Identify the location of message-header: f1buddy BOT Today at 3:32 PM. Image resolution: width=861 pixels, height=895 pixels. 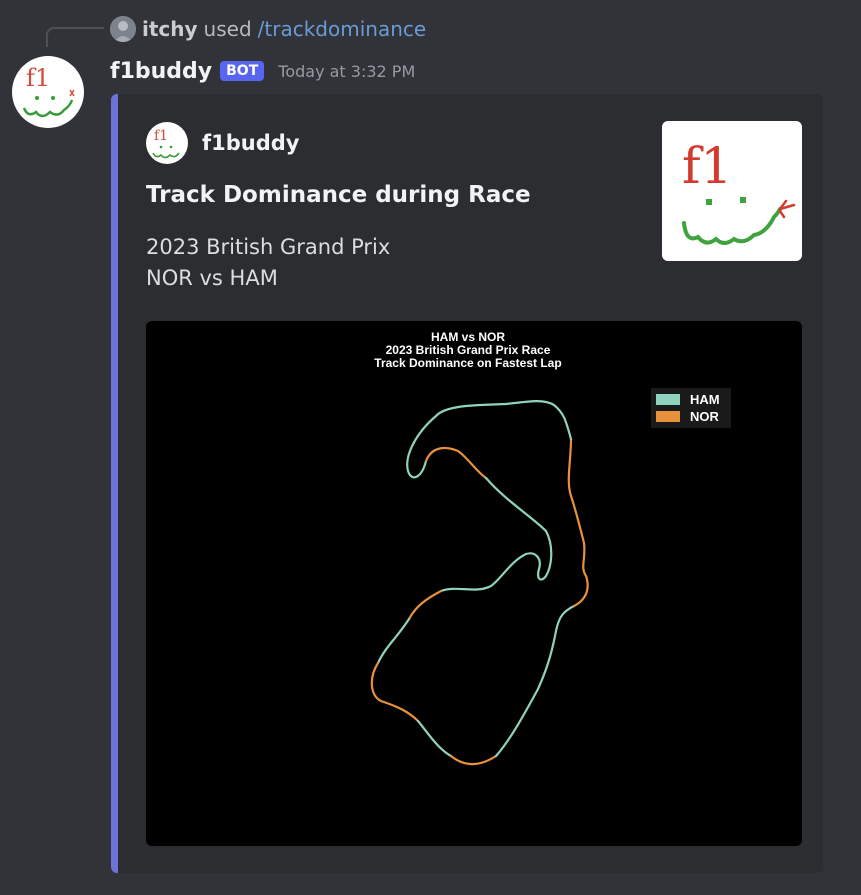
(262, 71).